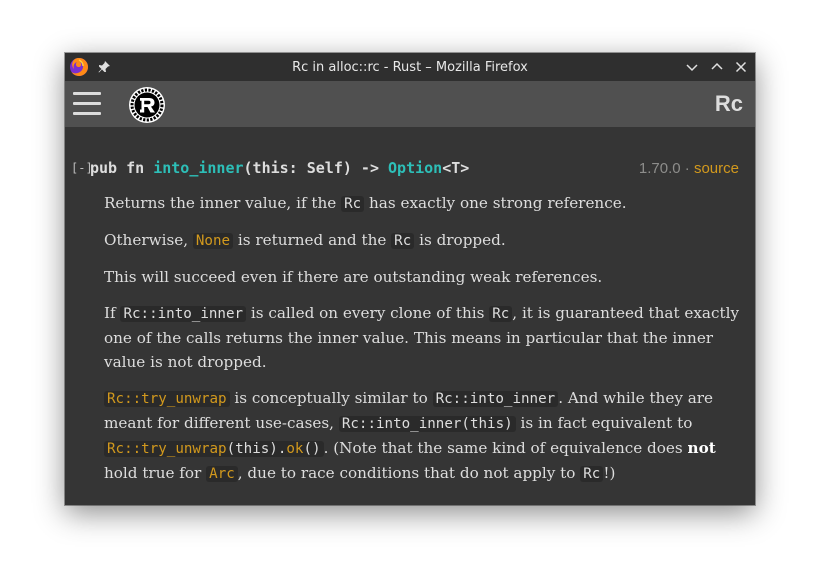 The image size is (820, 583). I want to click on code-text: (), so click(312, 449).